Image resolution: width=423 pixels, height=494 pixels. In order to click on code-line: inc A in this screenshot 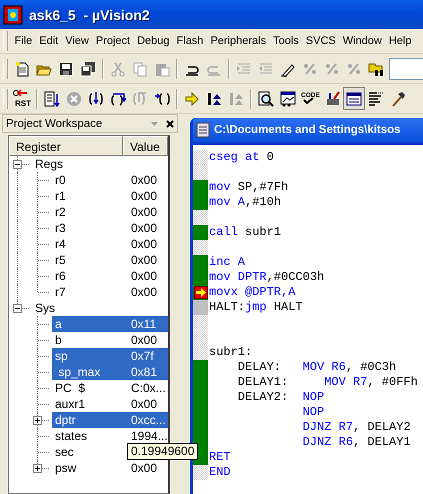, I will do `click(227, 262)`.